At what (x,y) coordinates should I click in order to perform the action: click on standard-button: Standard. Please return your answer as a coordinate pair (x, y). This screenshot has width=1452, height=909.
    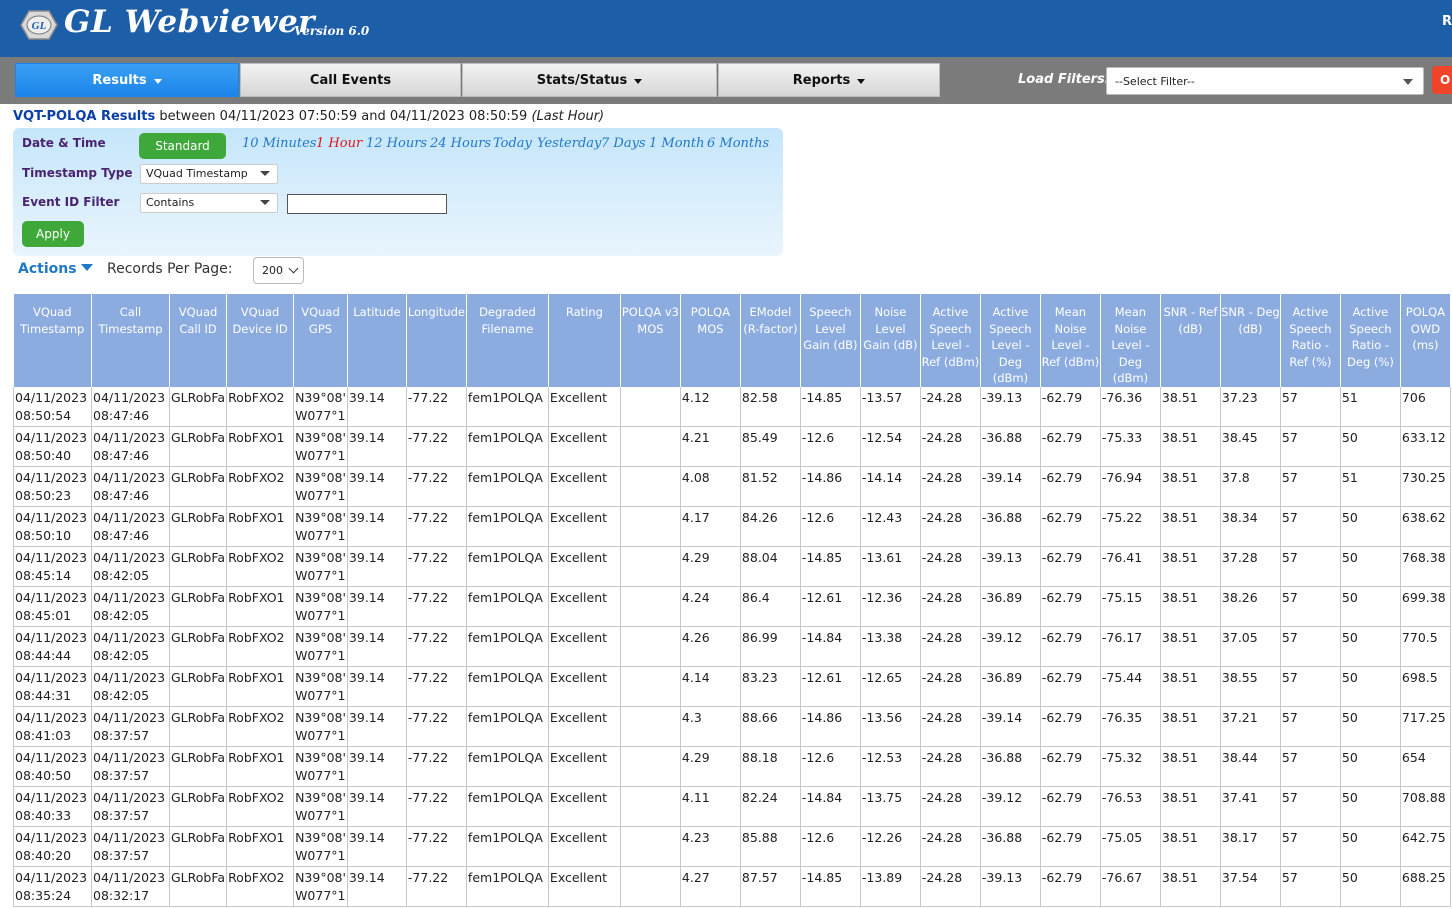
    Looking at the image, I should click on (182, 146).